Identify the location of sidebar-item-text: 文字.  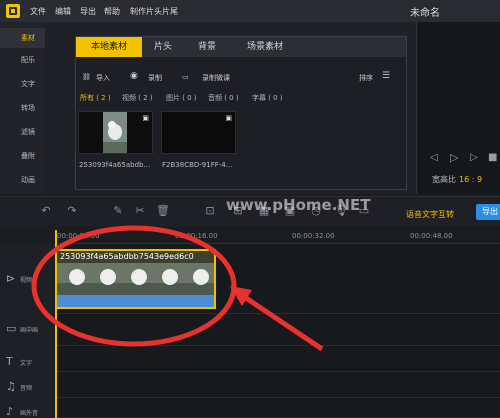
(22, 84).